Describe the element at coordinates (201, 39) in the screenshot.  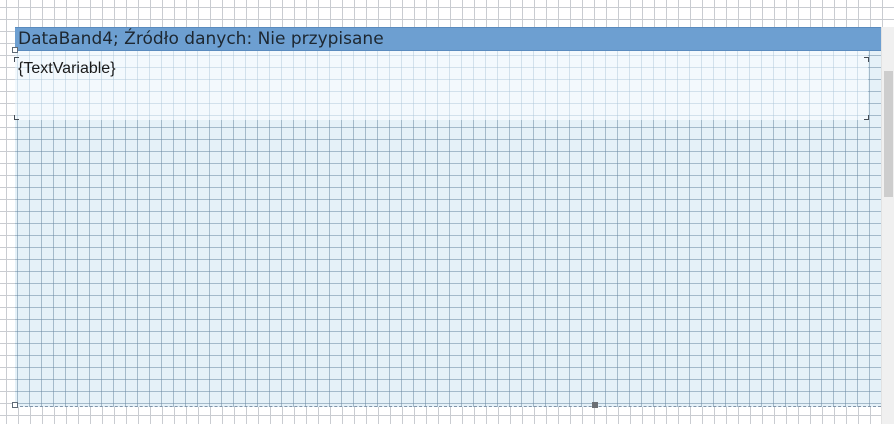
I see `databand-title: DataBand4; Źródło danych: Nie przypisane` at that location.